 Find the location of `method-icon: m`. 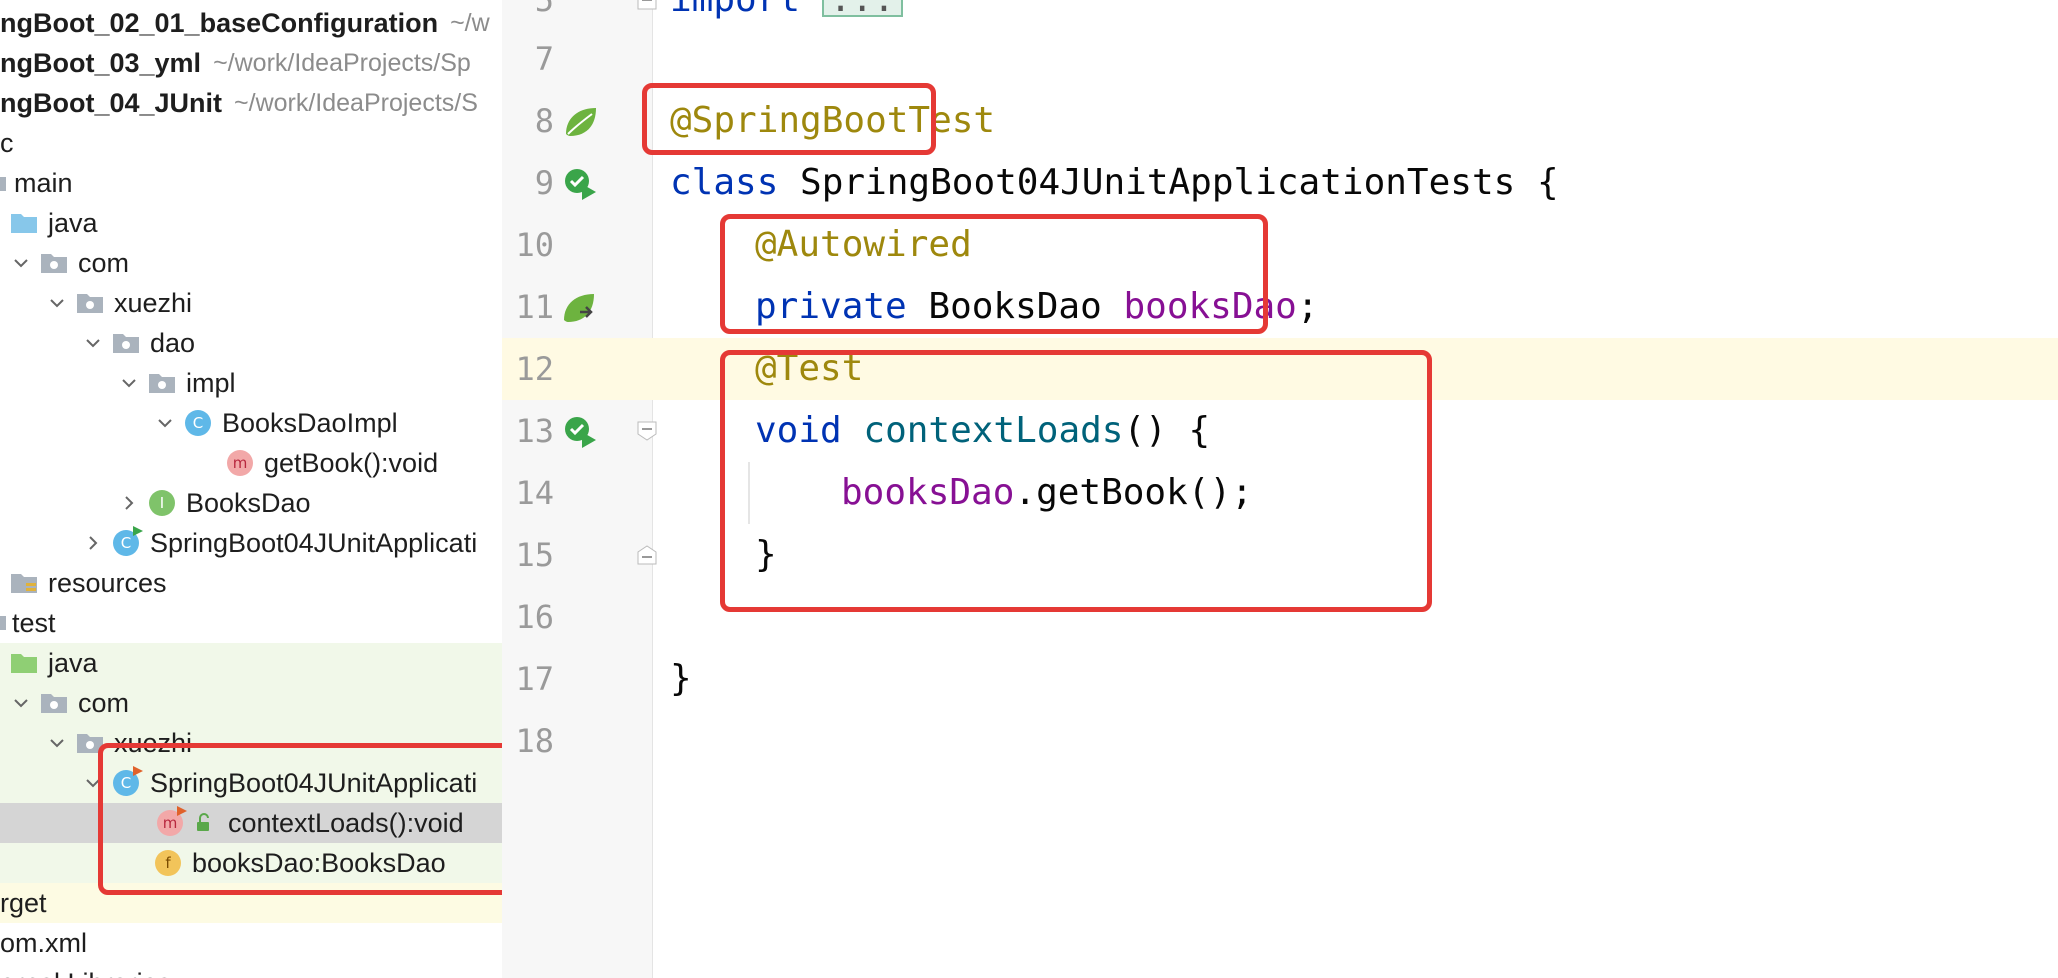

method-icon: m is located at coordinates (240, 463).